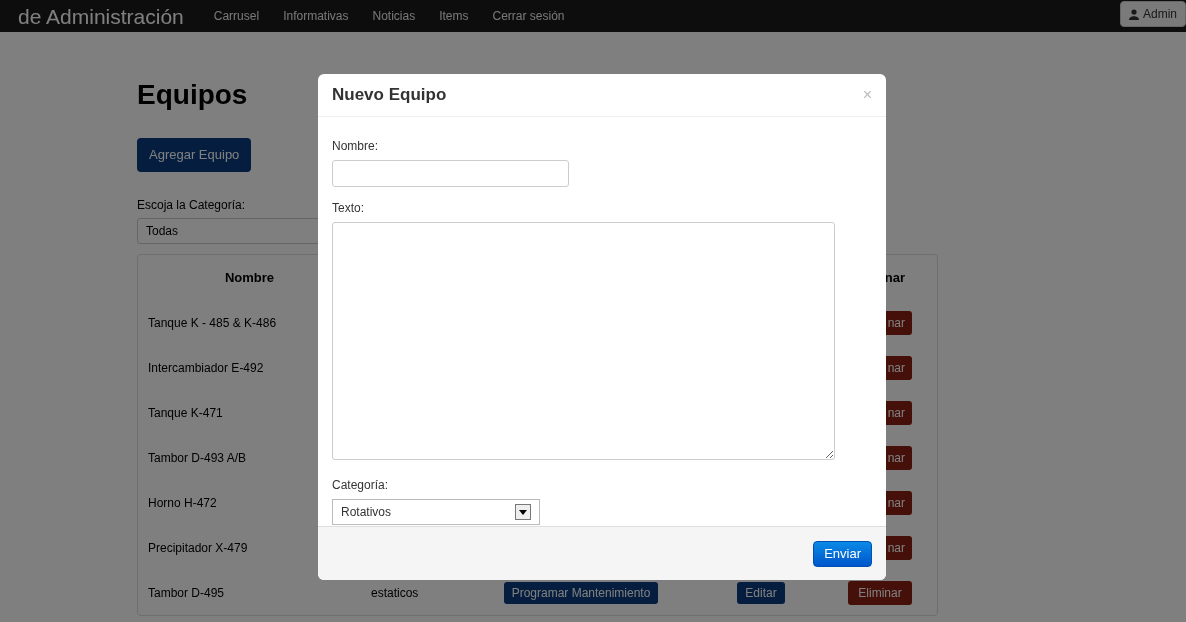  I want to click on edit-button: Editar, so click(761, 592).